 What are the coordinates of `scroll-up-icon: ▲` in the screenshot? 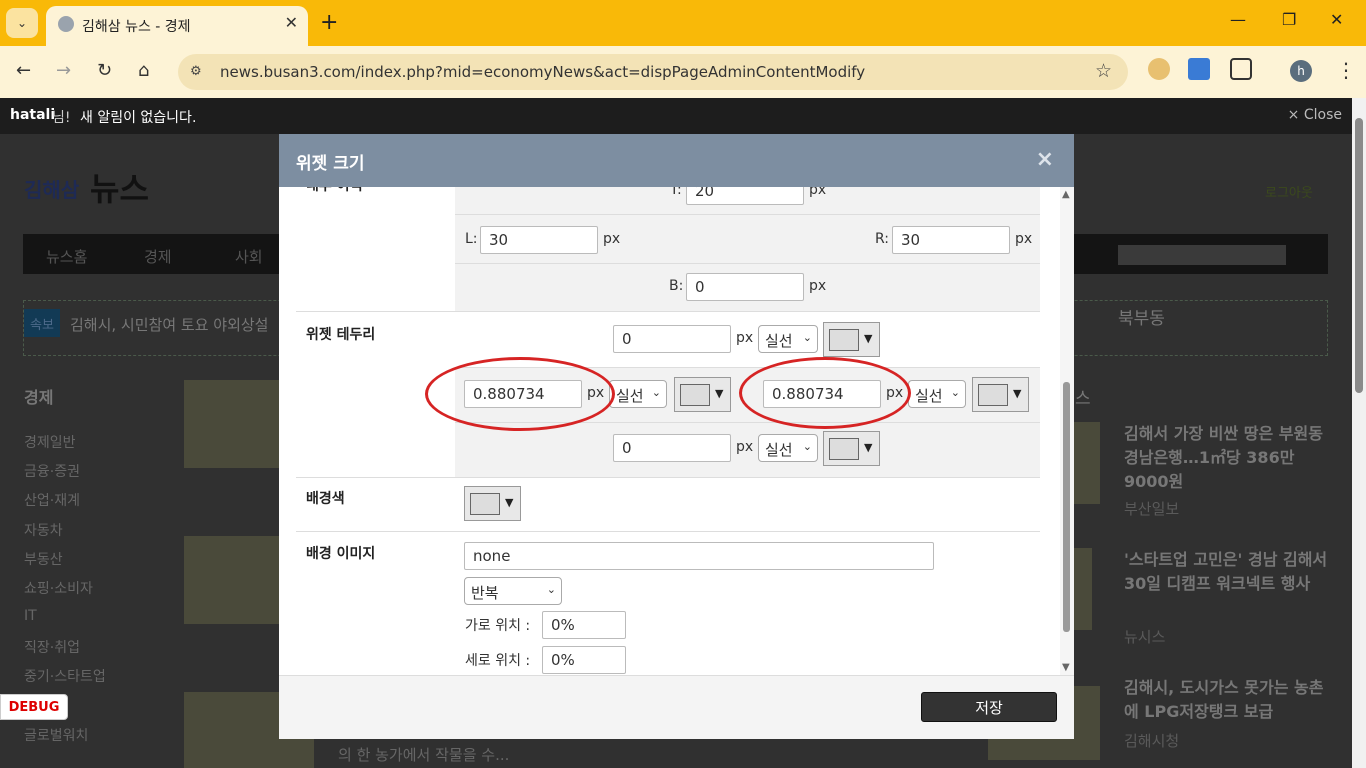 It's located at (1066, 194).